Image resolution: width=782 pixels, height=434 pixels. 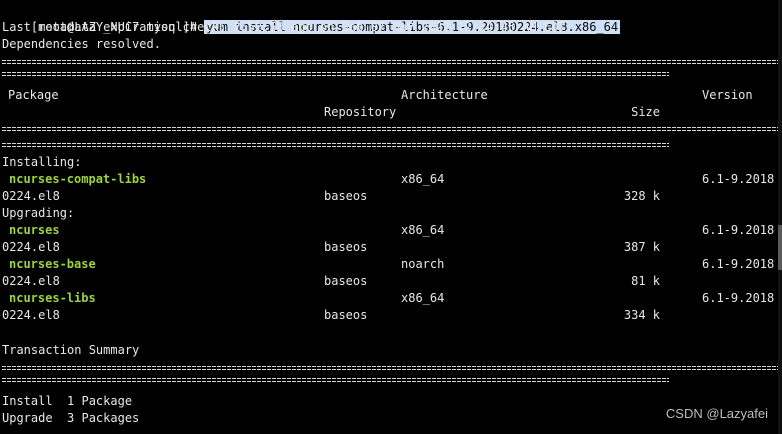 What do you see at coordinates (34, 230) in the screenshot?
I see `package-name: ncurses` at bounding box center [34, 230].